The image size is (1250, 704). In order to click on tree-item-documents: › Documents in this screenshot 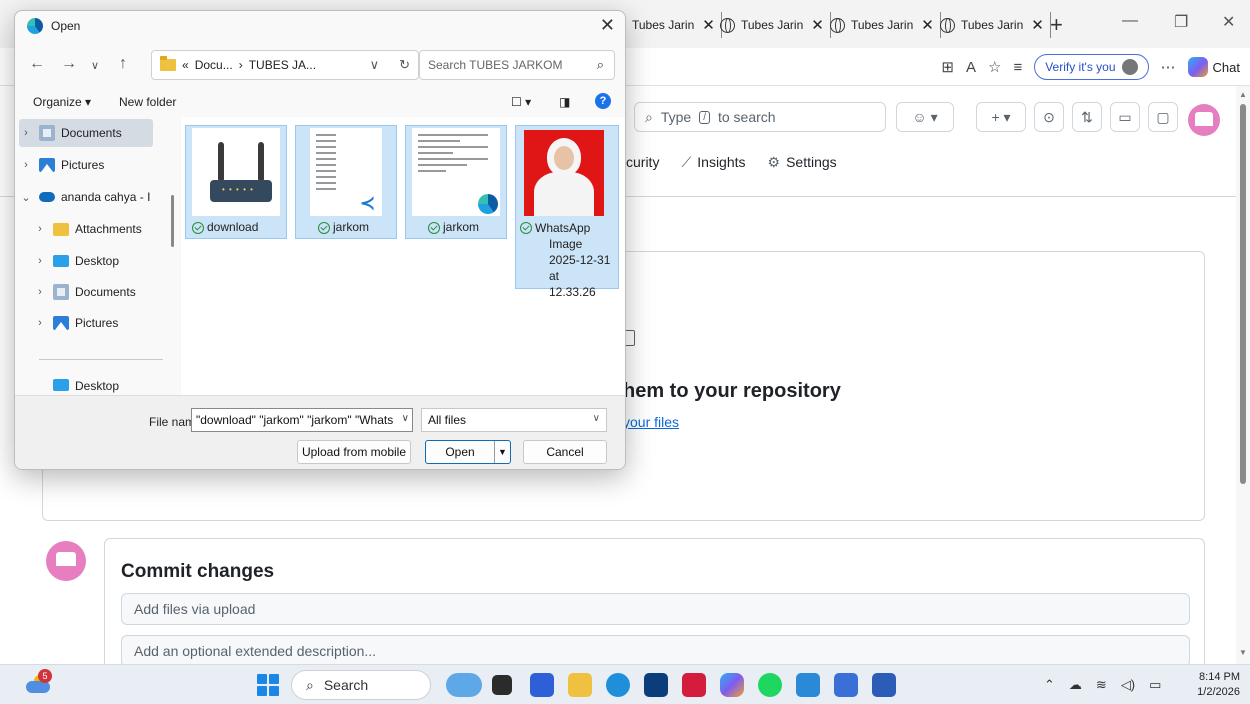, I will do `click(86, 133)`.